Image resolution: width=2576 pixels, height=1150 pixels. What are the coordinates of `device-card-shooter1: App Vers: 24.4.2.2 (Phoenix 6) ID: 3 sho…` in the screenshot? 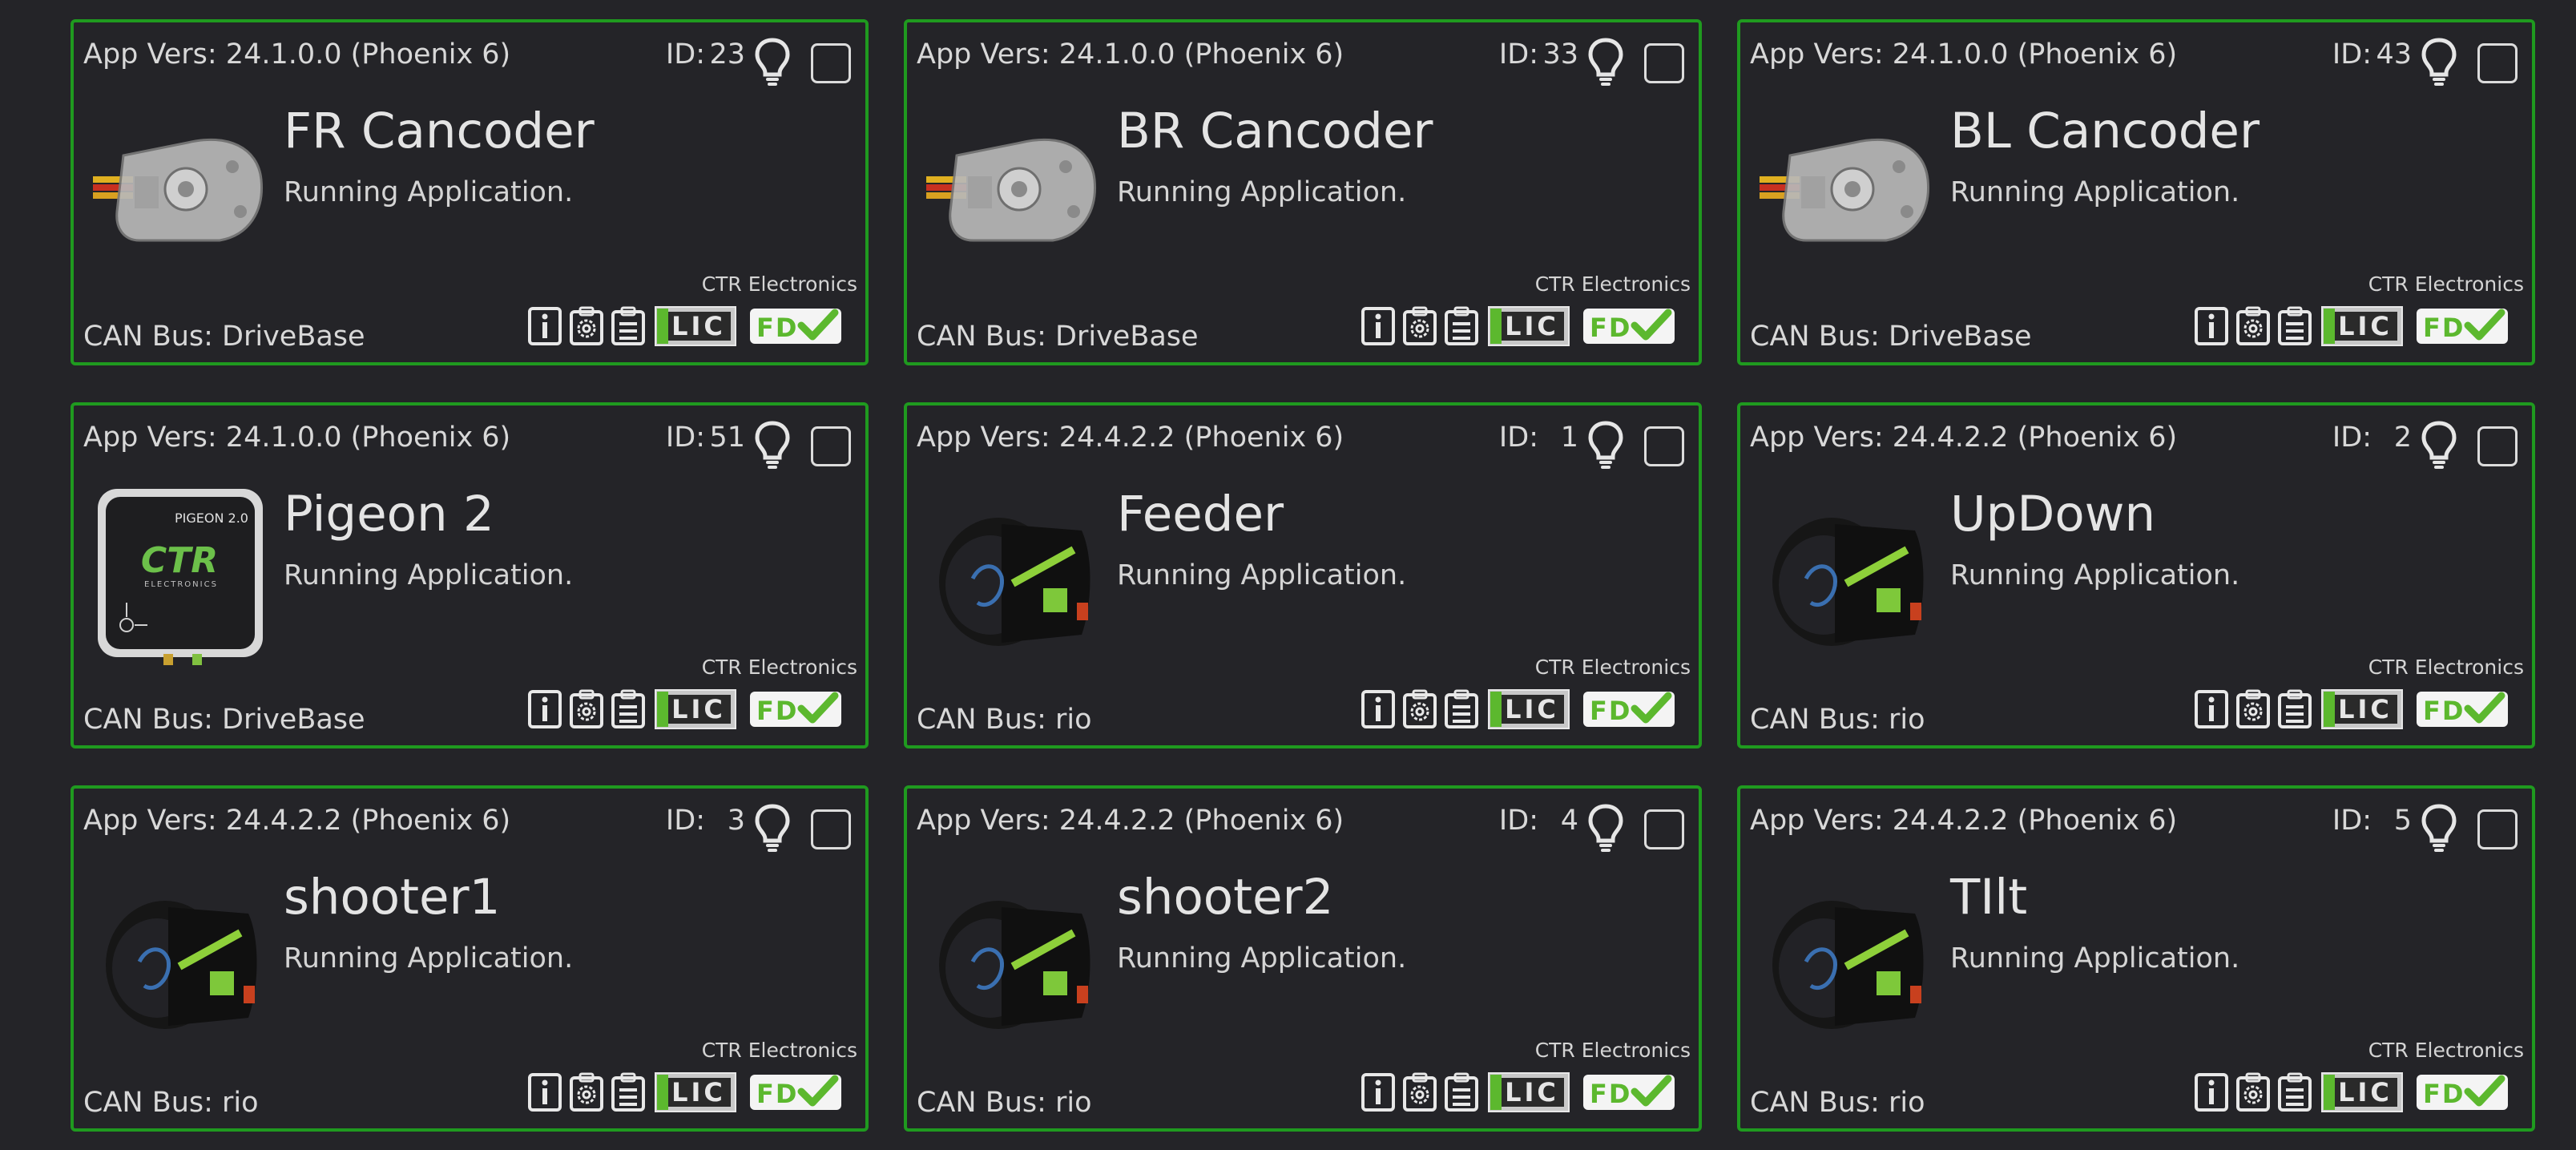 It's located at (470, 958).